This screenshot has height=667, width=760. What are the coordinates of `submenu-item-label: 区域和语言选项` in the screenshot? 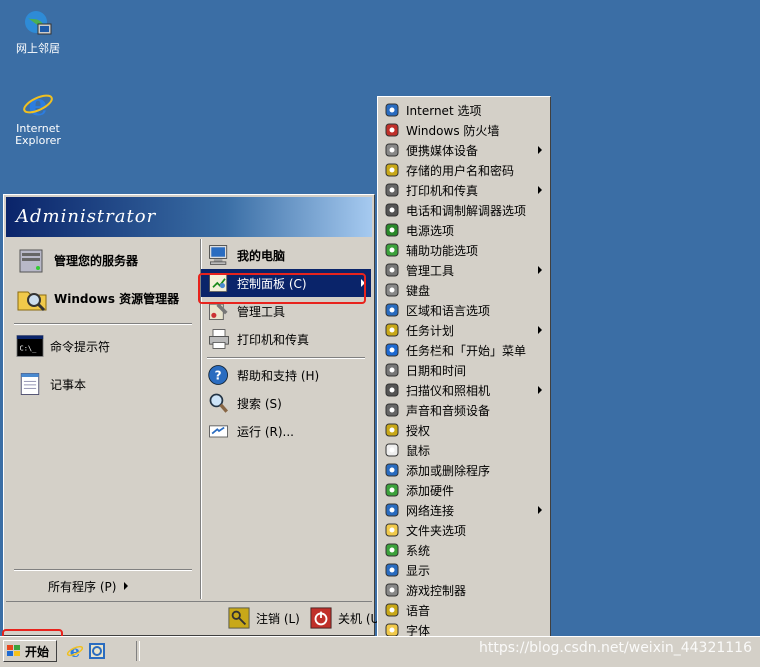 It's located at (448, 310).